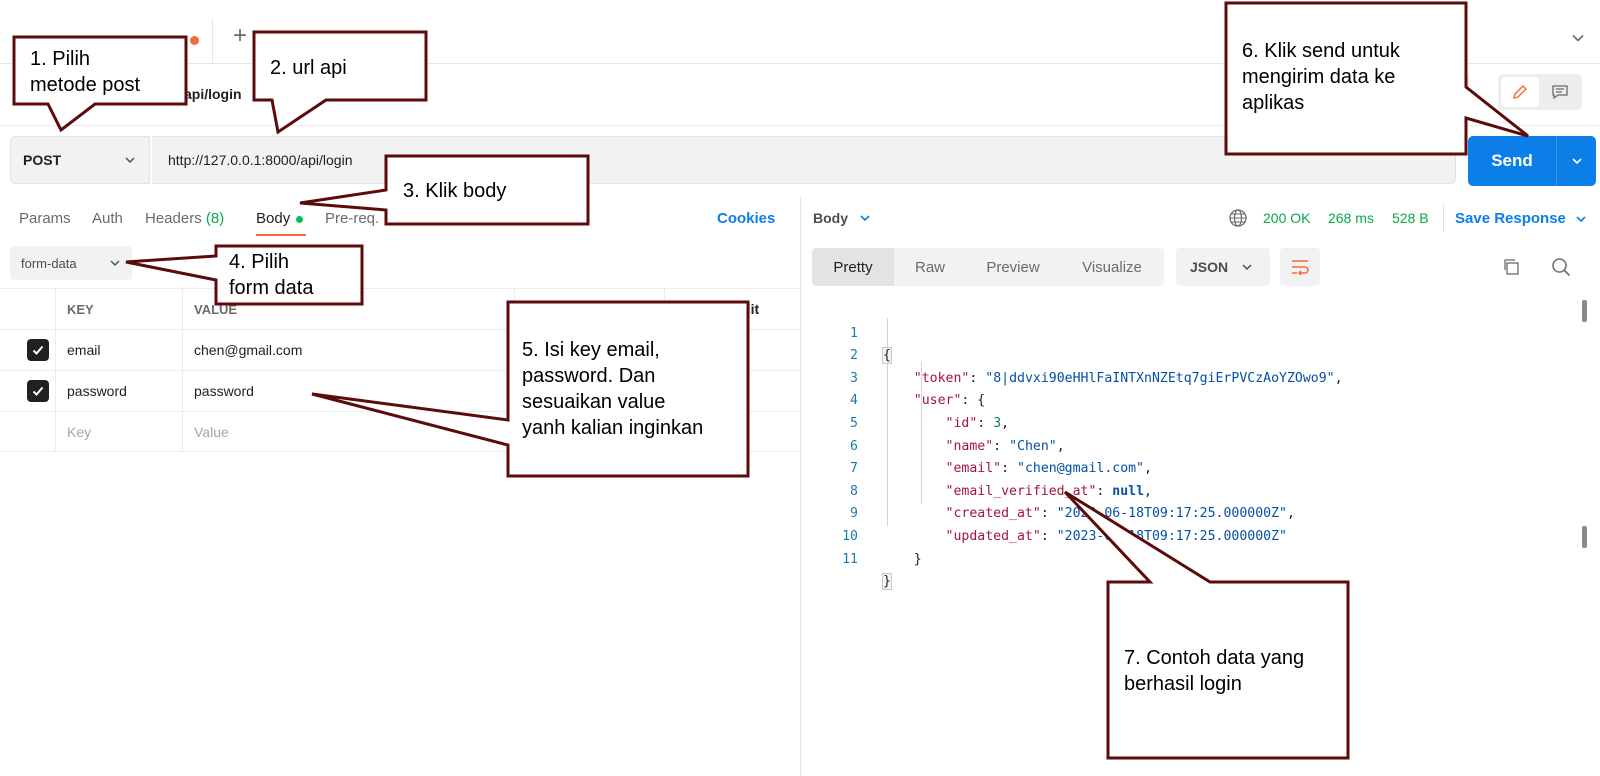  I want to click on response-time: 268 ms, so click(1351, 218).